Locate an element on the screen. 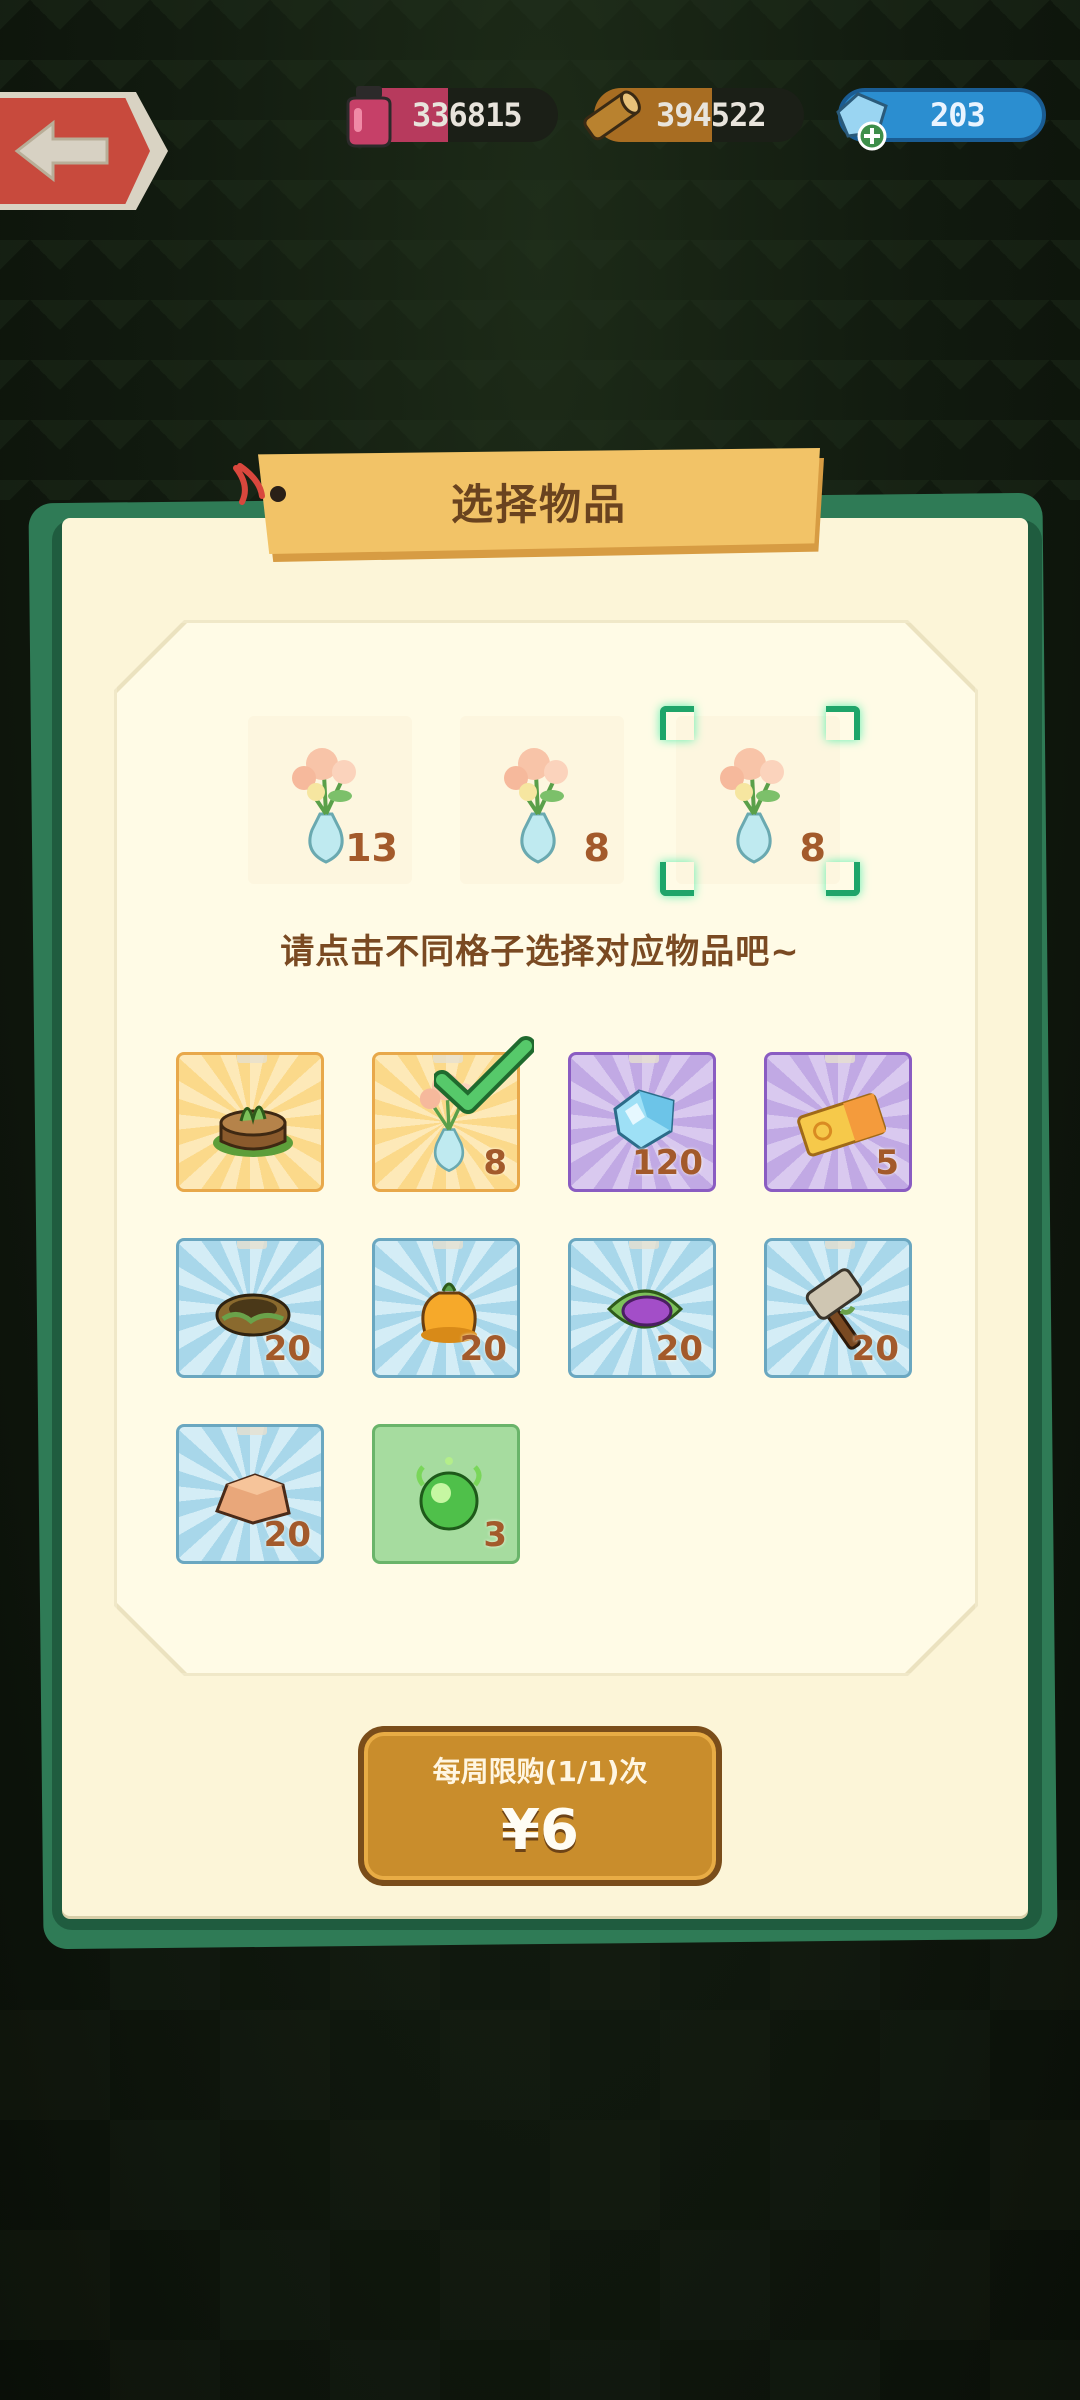 This screenshot has height=2400, width=1080. price-label: ¥6 is located at coordinates (540, 1830).